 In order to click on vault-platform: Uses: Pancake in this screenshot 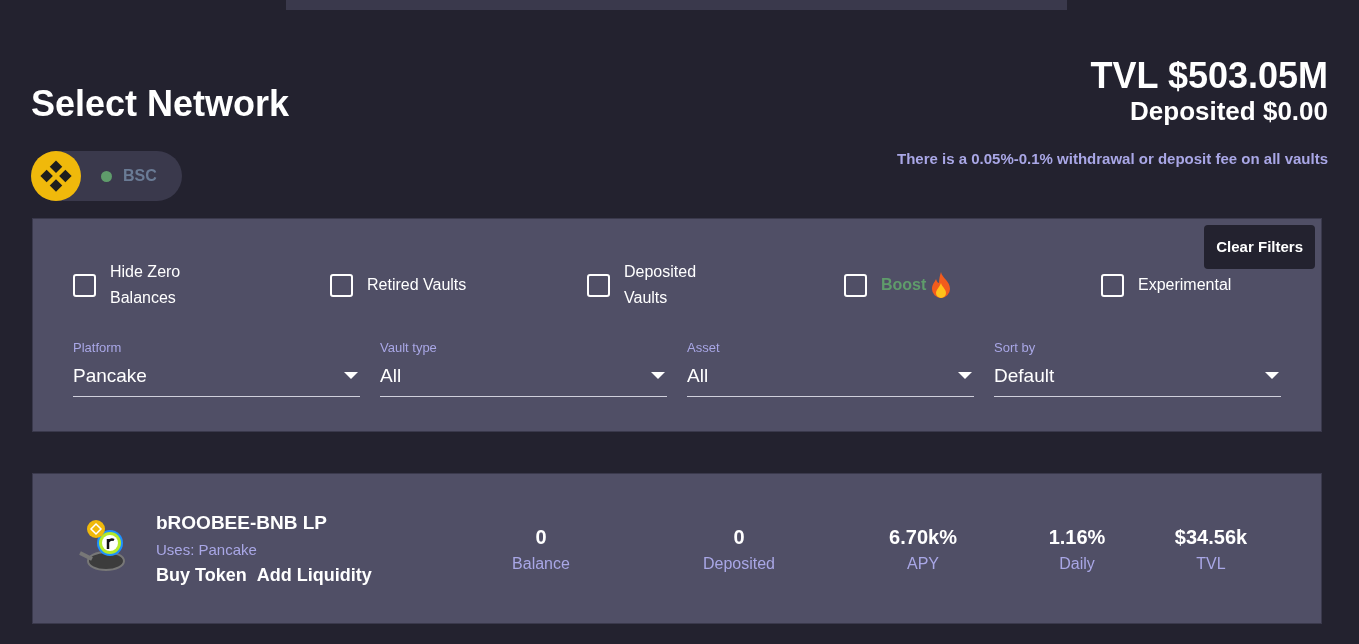, I will do `click(207, 550)`.